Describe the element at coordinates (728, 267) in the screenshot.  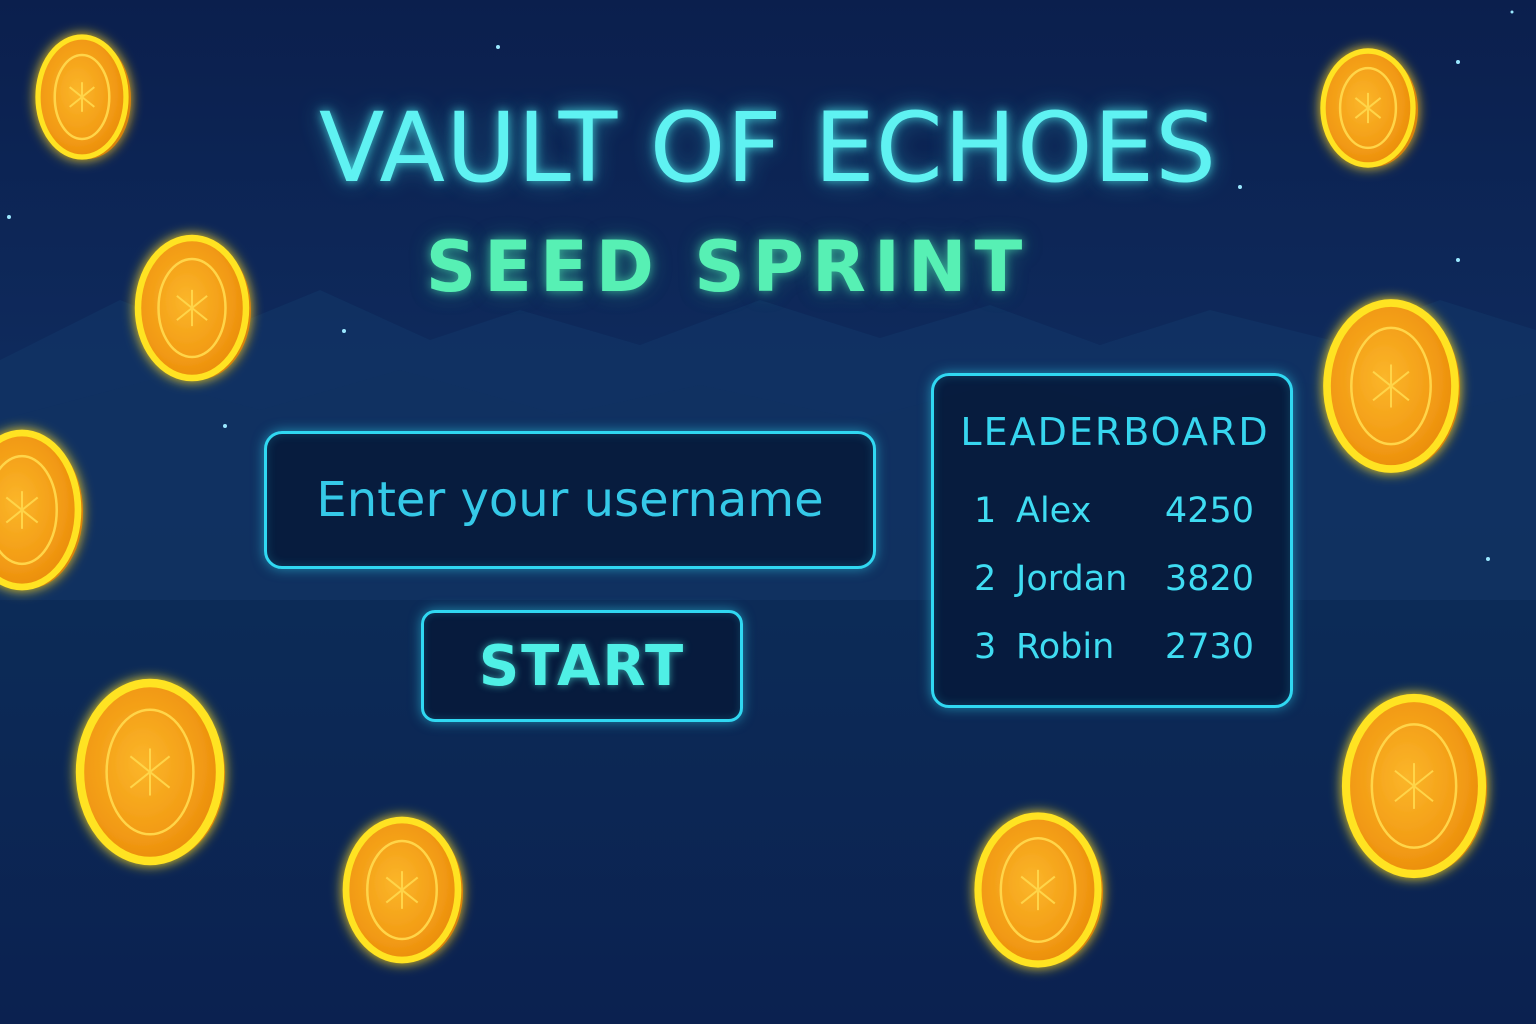
I see `game-subtitle: SEED SPRINT` at that location.